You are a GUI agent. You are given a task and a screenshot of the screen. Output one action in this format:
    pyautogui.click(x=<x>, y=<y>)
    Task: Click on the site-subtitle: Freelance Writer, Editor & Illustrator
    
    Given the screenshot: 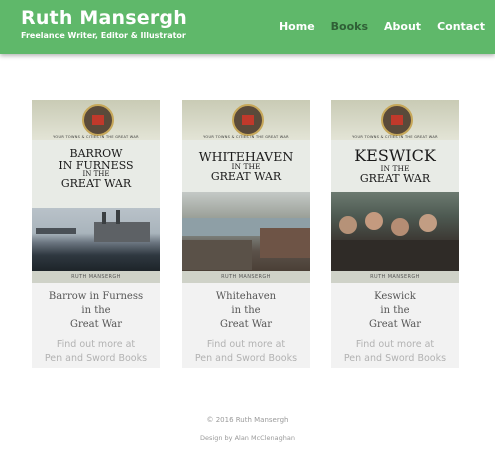 What is the action you would take?
    pyautogui.click(x=103, y=35)
    